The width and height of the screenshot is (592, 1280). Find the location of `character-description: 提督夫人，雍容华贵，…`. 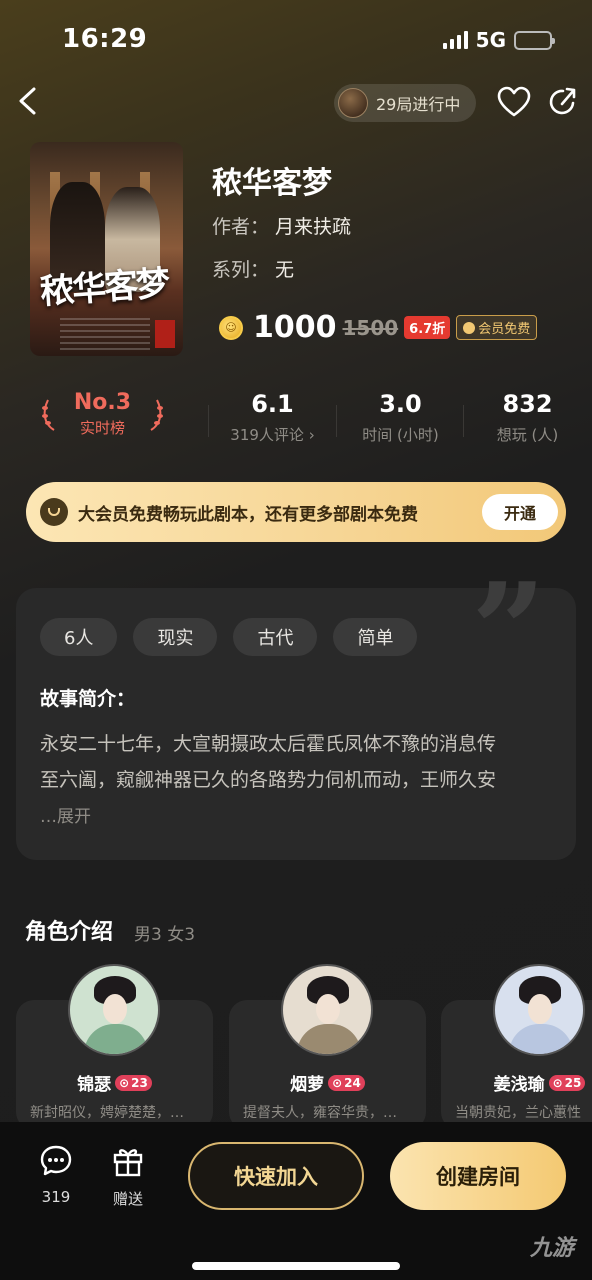

character-description: 提督夫人，雍容华贵，… is located at coordinates (320, 1113).